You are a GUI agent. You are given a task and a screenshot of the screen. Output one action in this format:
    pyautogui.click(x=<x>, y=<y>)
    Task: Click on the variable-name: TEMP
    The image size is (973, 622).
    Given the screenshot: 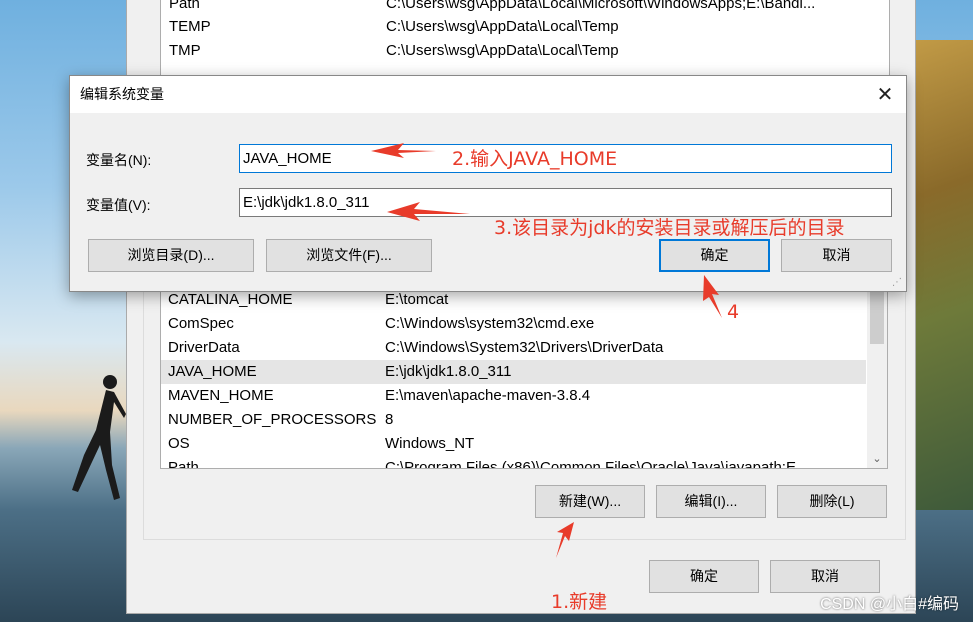 What is the action you would take?
    pyautogui.click(x=190, y=26)
    